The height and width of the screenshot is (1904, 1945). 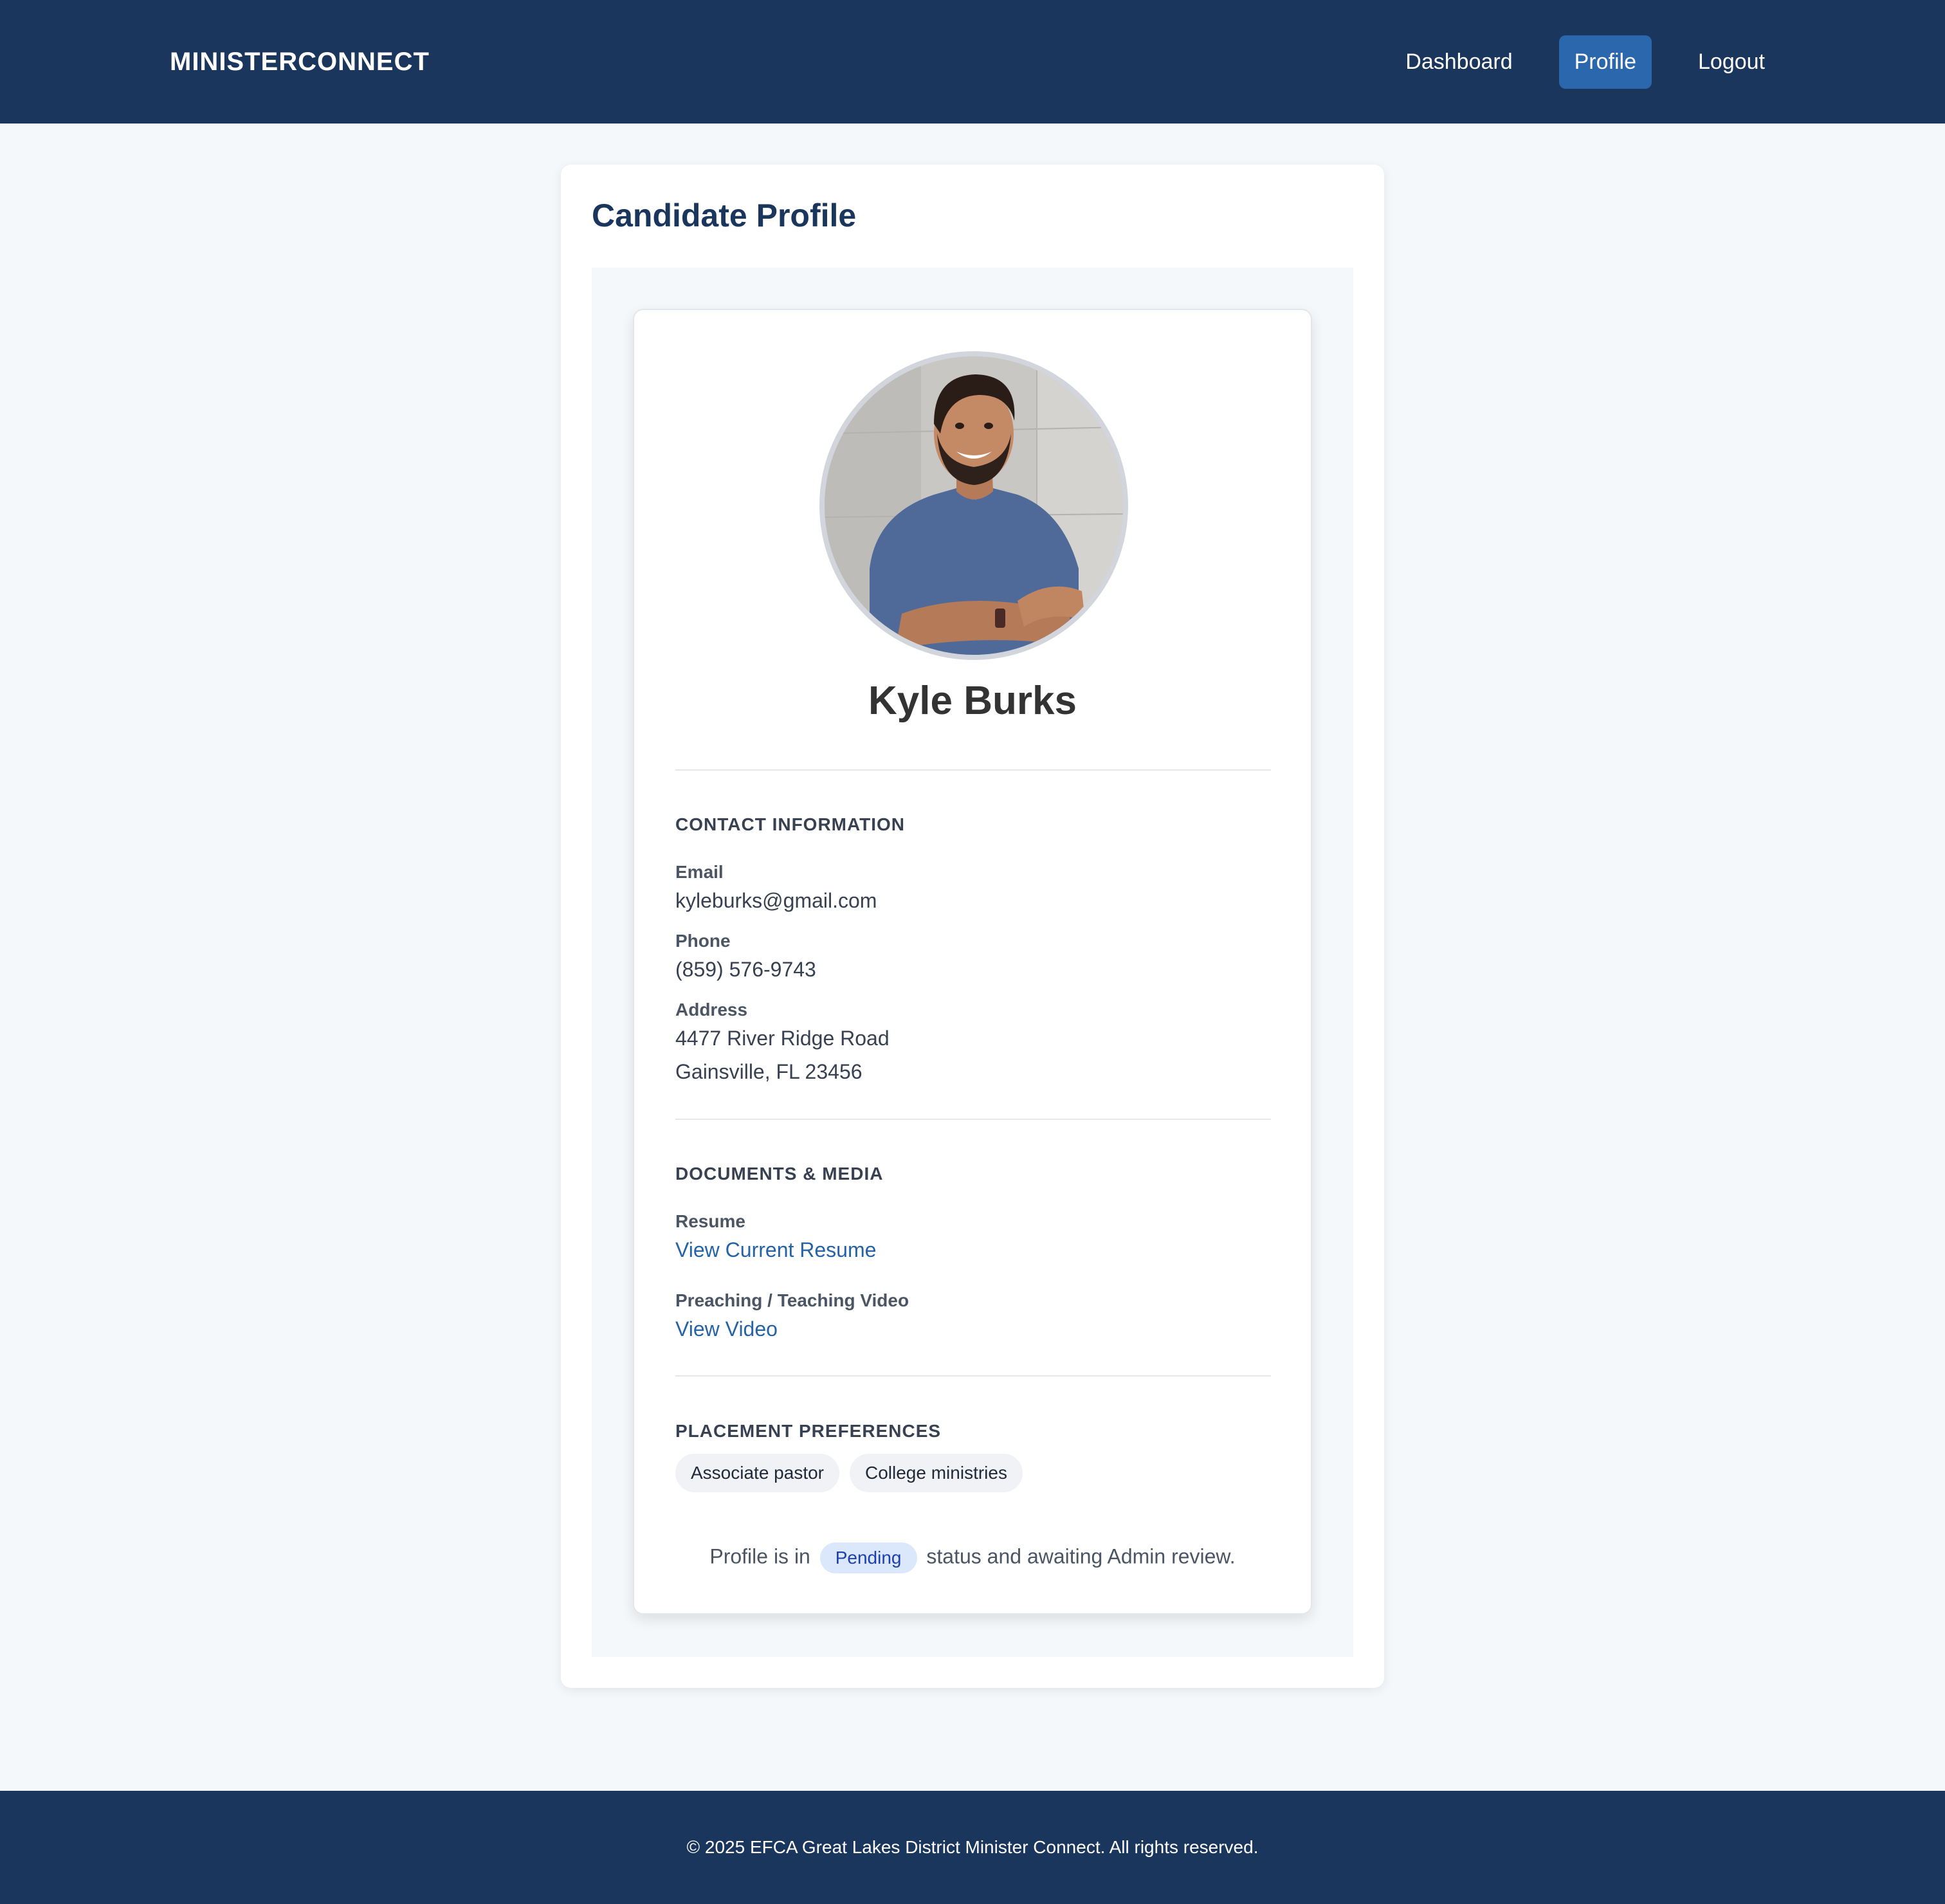 I want to click on top-navbar: MINISTERCONNECT Dashboard Profile Logout, so click(x=972, y=62).